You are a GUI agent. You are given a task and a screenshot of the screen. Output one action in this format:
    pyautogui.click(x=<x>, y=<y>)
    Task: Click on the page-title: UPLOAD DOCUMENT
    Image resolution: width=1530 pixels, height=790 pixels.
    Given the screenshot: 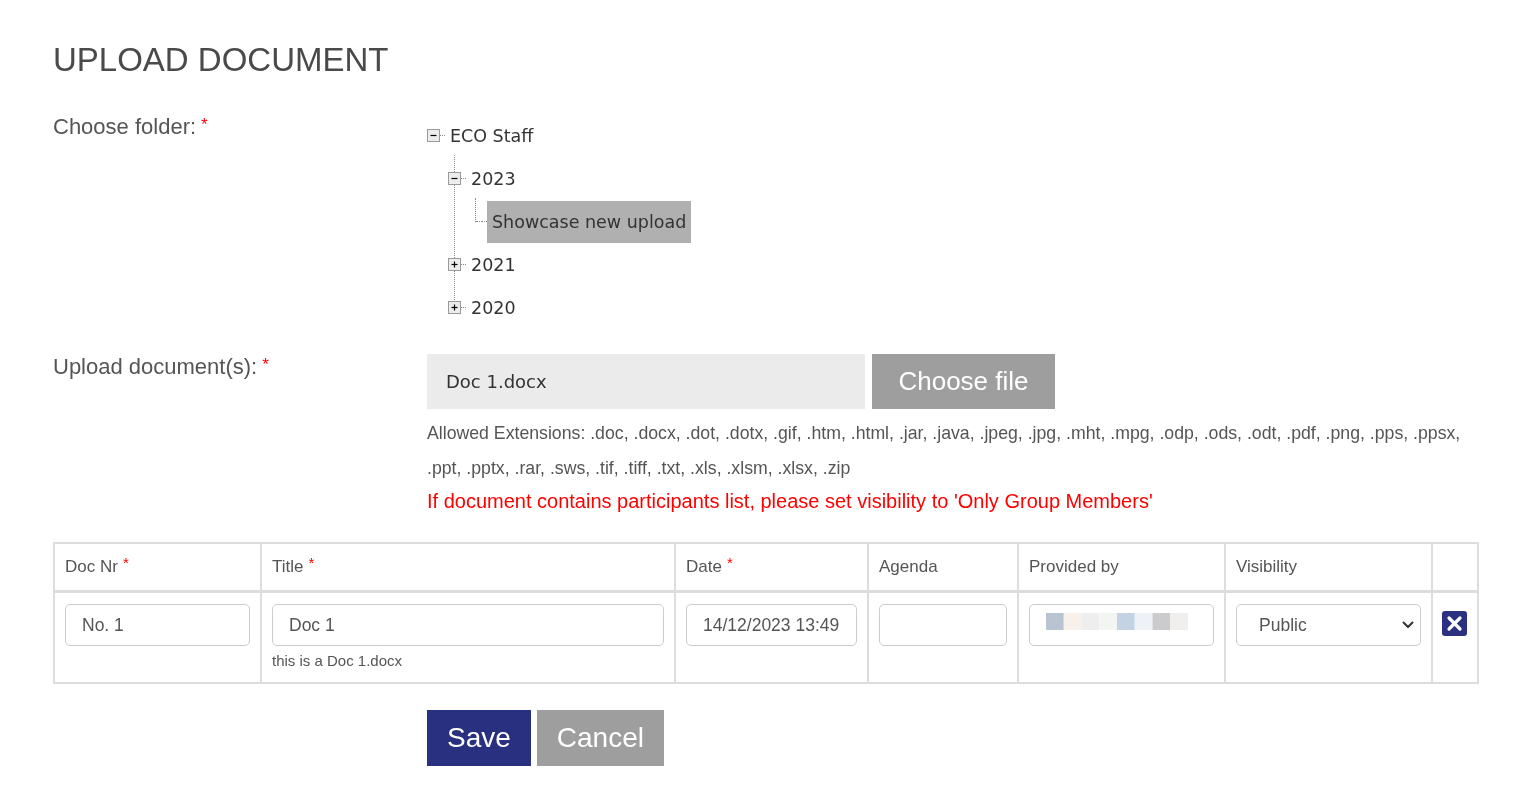 What is the action you would take?
    pyautogui.click(x=221, y=60)
    